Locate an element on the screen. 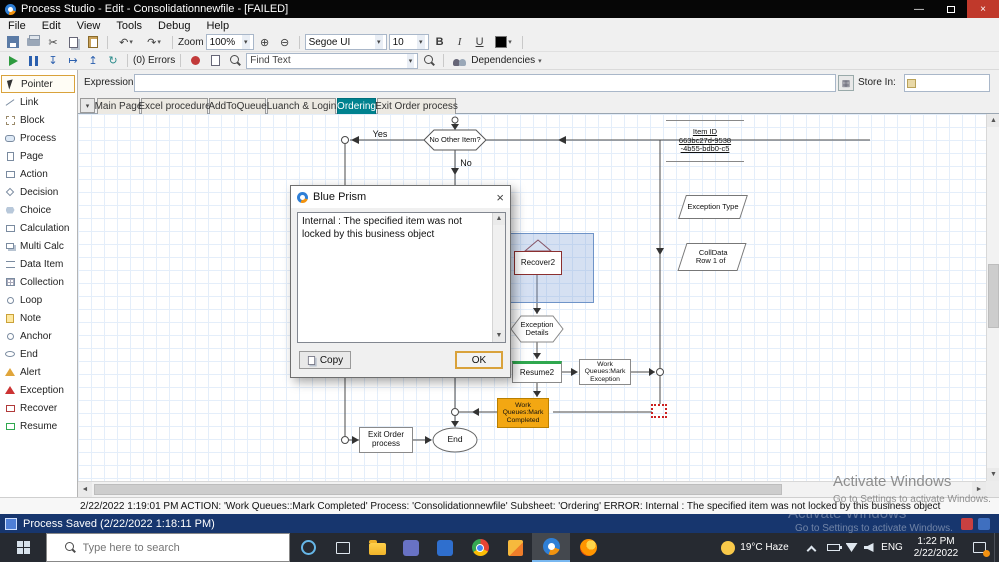 This screenshot has height=562, width=999. close-button: × is located at coordinates (983, 9).